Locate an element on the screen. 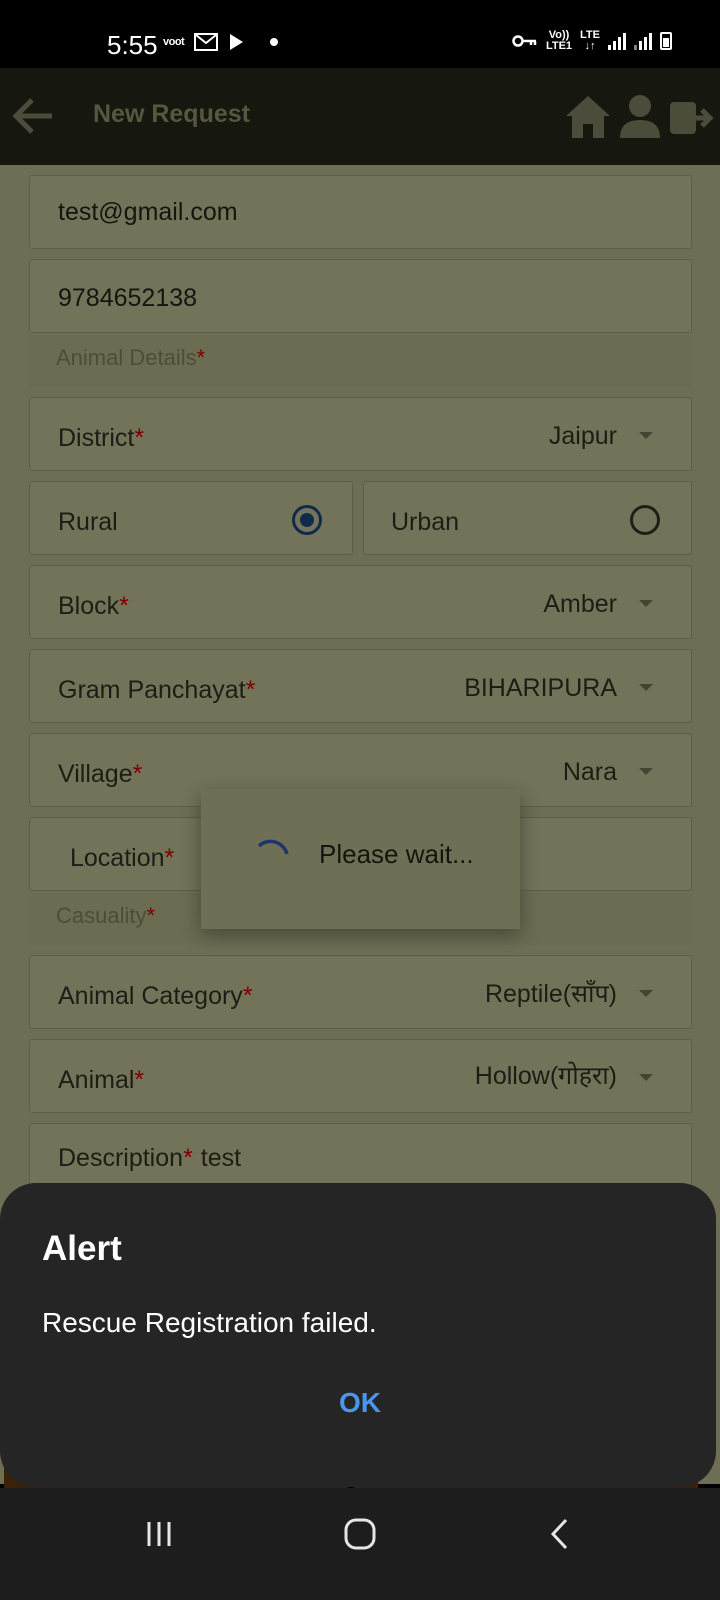 This screenshot has width=720, height=1600. animal-dropdown: Animal* Hollow(गोहरा) is located at coordinates (360, 1076).